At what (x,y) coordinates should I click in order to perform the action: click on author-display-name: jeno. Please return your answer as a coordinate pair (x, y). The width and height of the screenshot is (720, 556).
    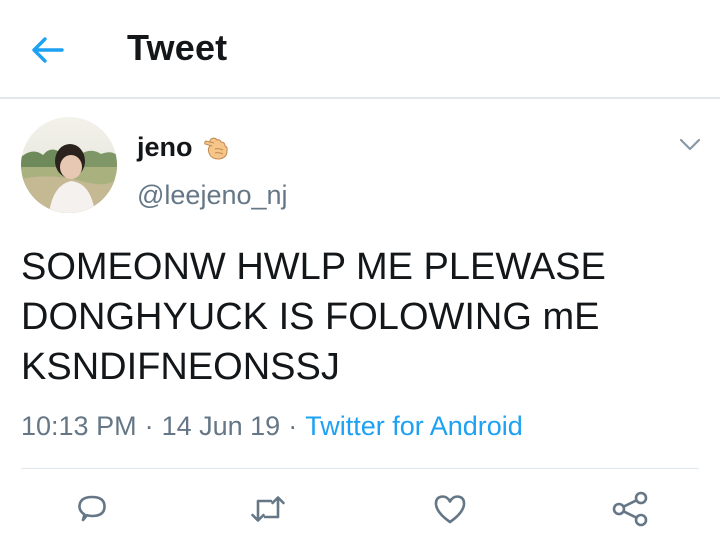
    Looking at the image, I should click on (165, 147).